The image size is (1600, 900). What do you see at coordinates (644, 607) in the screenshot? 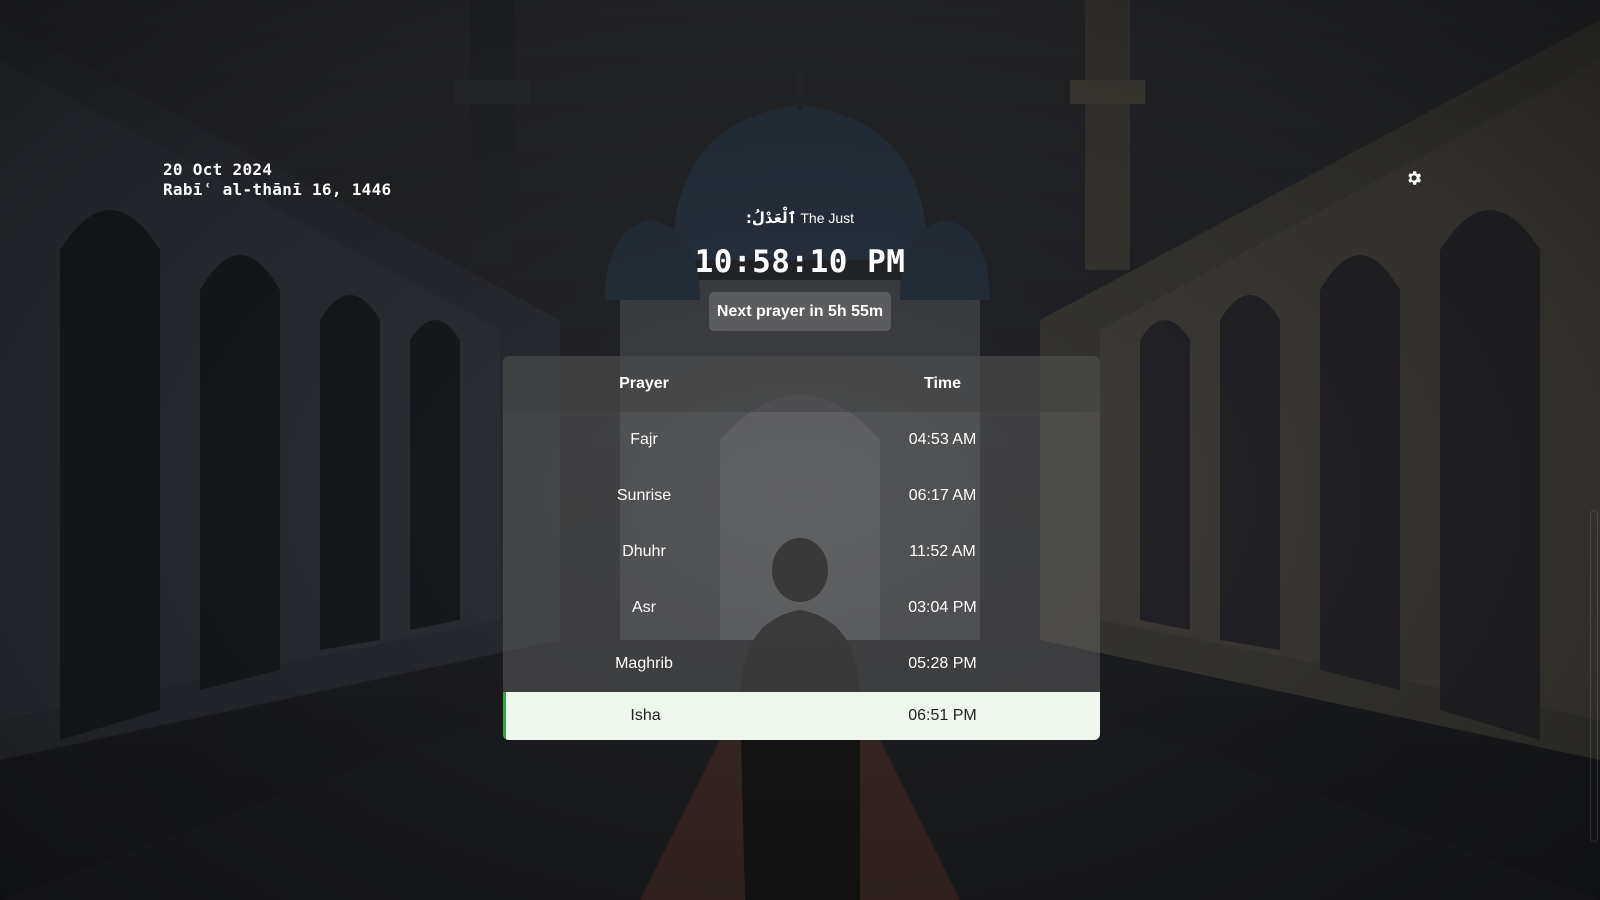
I see `prayer-name: Asr` at bounding box center [644, 607].